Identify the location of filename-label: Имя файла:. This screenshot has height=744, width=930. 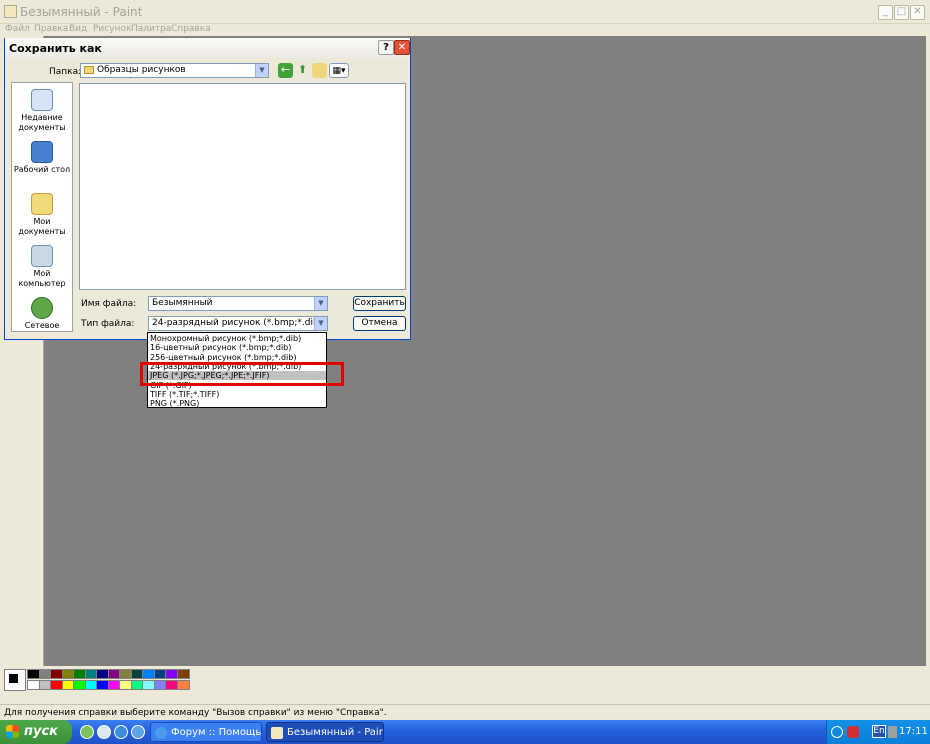
(109, 304).